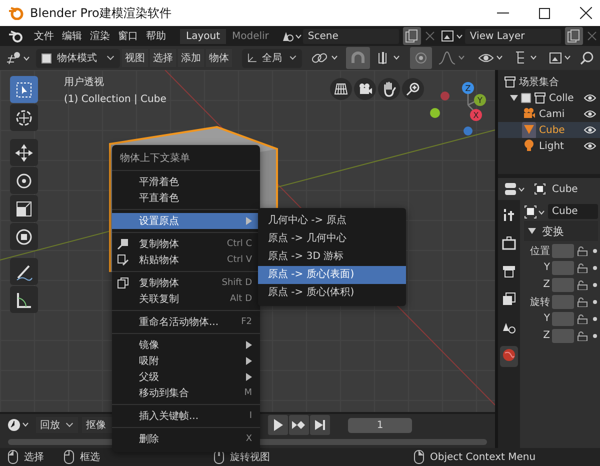 The width and height of the screenshot is (600, 466). I want to click on menu-item: 文件, so click(44, 36).